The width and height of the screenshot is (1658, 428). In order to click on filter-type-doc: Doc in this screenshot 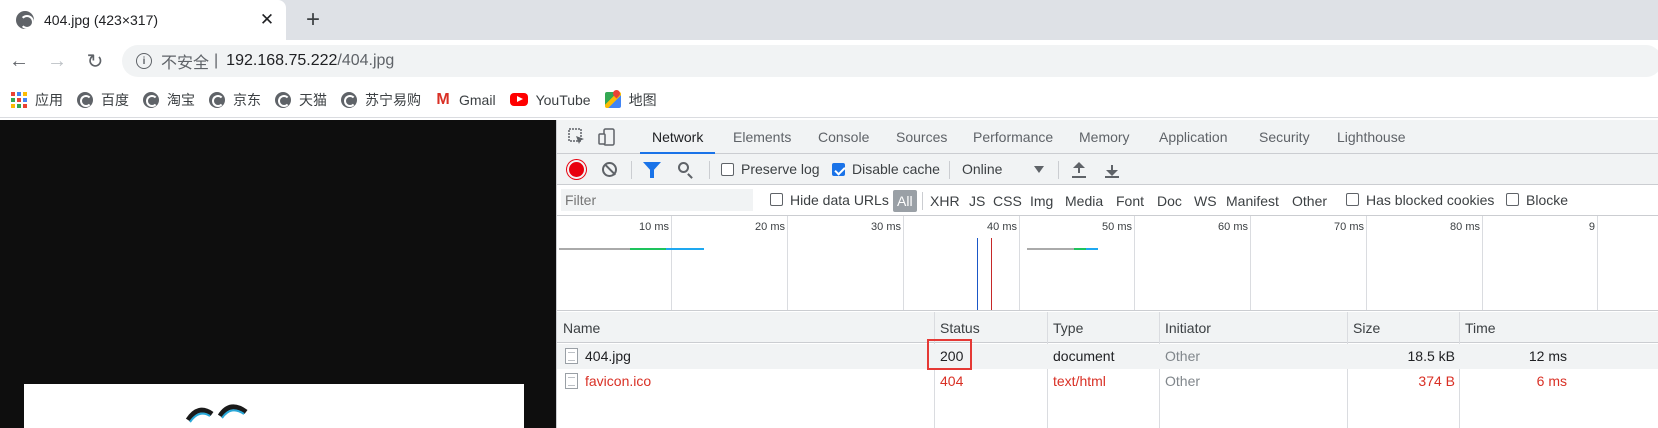, I will do `click(1169, 201)`.